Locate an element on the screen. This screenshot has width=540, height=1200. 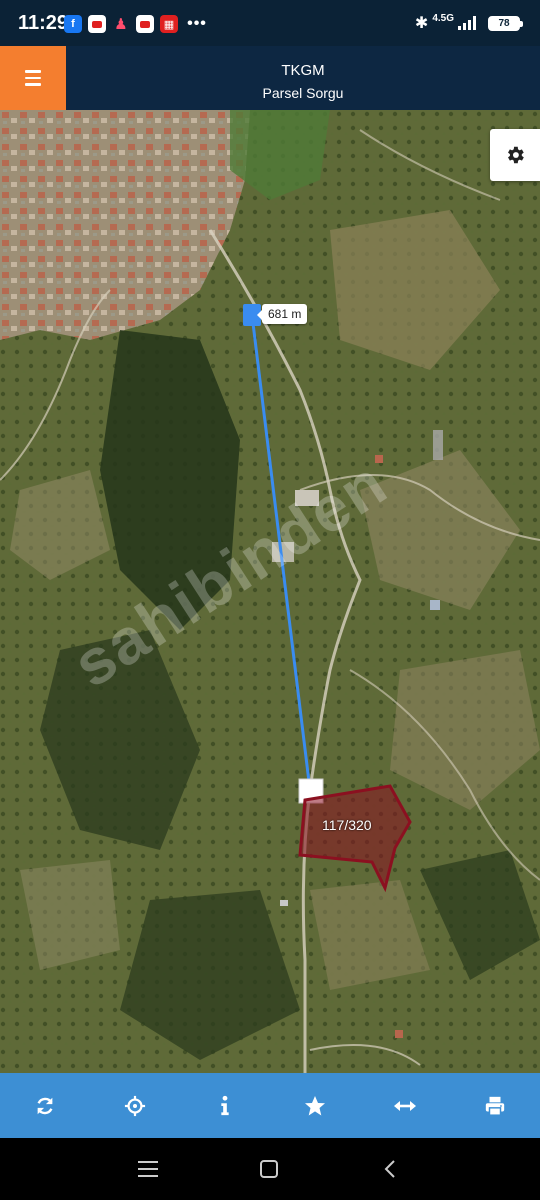
back-icon is located at coordinates (389, 1169).